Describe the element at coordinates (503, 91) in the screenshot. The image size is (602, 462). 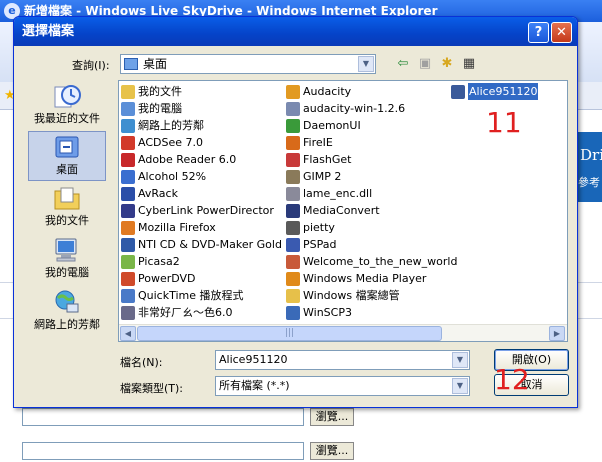
I see `file-name: Alice951120` at that location.